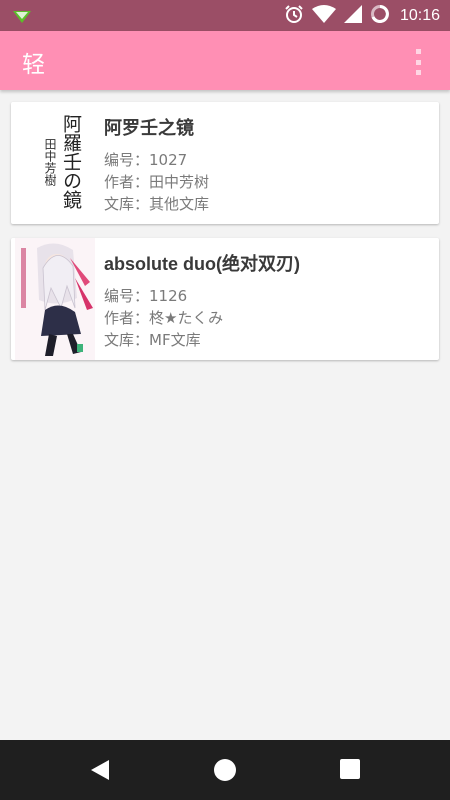 The width and height of the screenshot is (450, 800). I want to click on notification-icon, so click(22, 18).